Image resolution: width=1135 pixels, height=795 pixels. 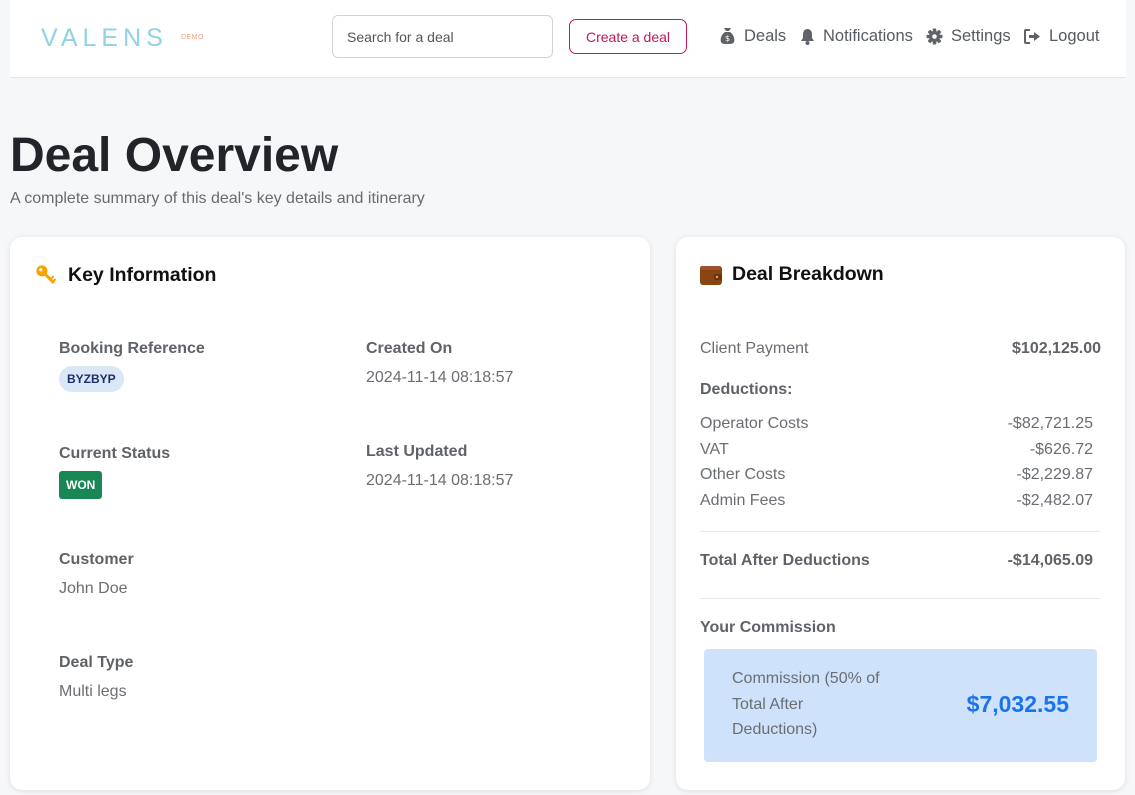 I want to click on your-commission-heading: Your Commission, so click(x=768, y=627).